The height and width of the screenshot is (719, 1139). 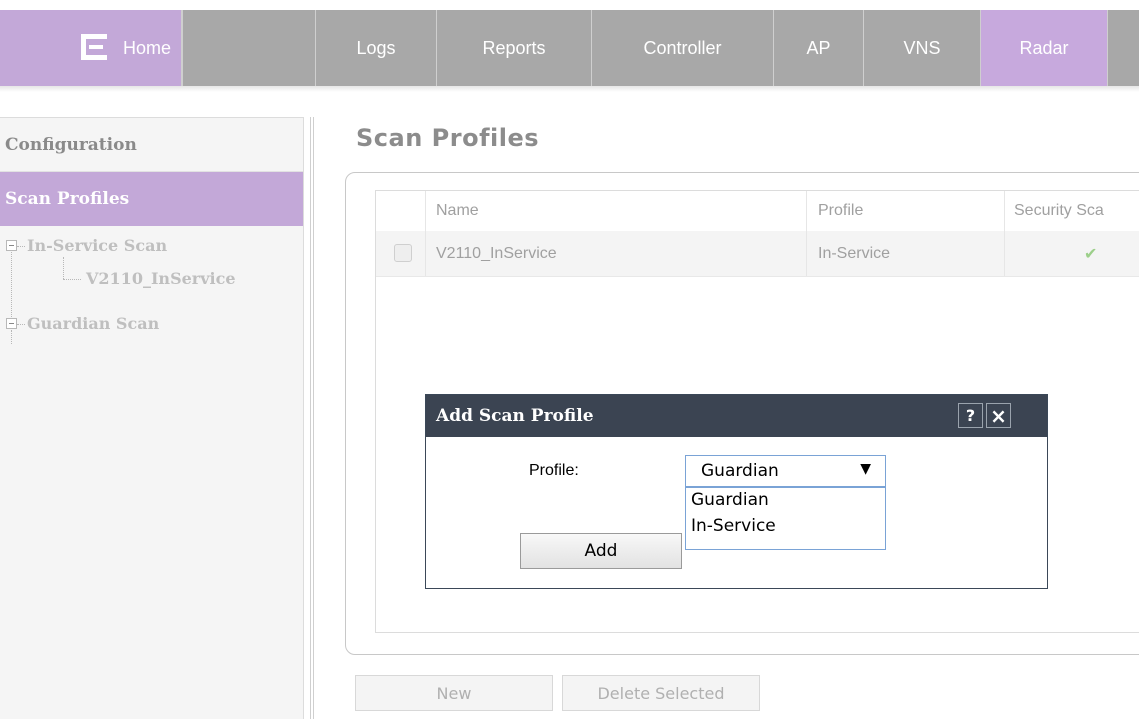 I want to click on tab-controller: Controller, so click(x=683, y=48).